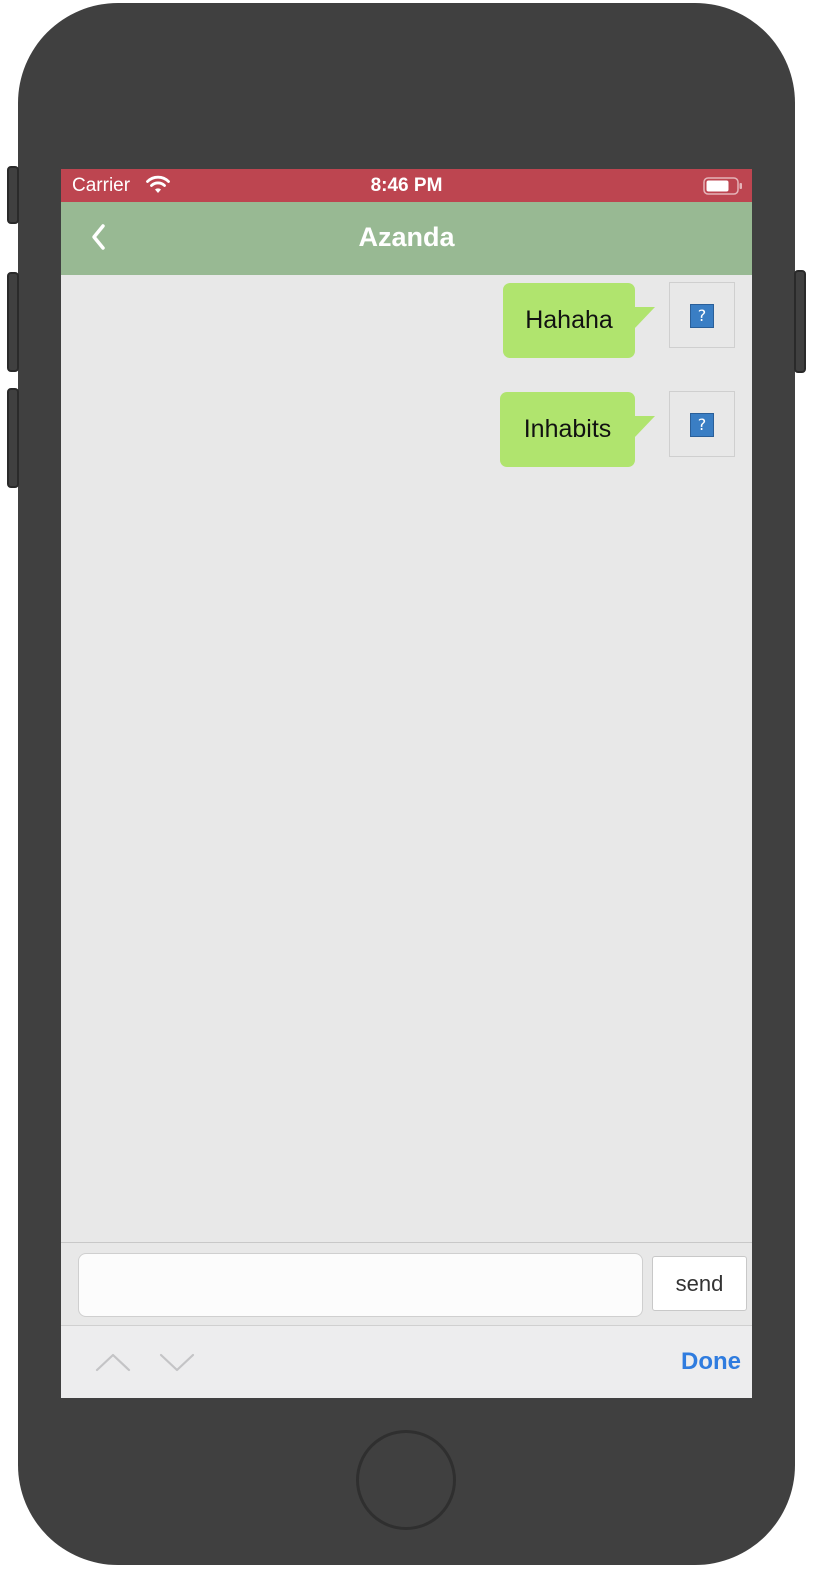 Image resolution: width=820 pixels, height=1582 pixels. Describe the element at coordinates (567, 429) in the screenshot. I see `message-text: Inhabits` at that location.